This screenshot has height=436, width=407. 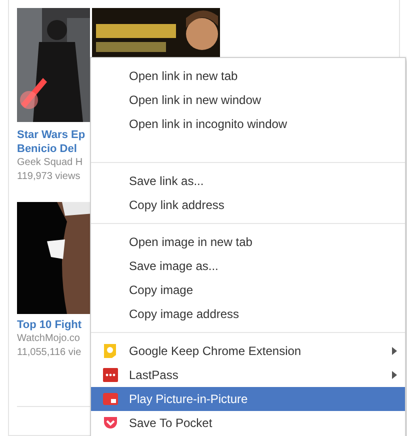 What do you see at coordinates (110, 423) in the screenshot?
I see `pocket-icon` at bounding box center [110, 423].